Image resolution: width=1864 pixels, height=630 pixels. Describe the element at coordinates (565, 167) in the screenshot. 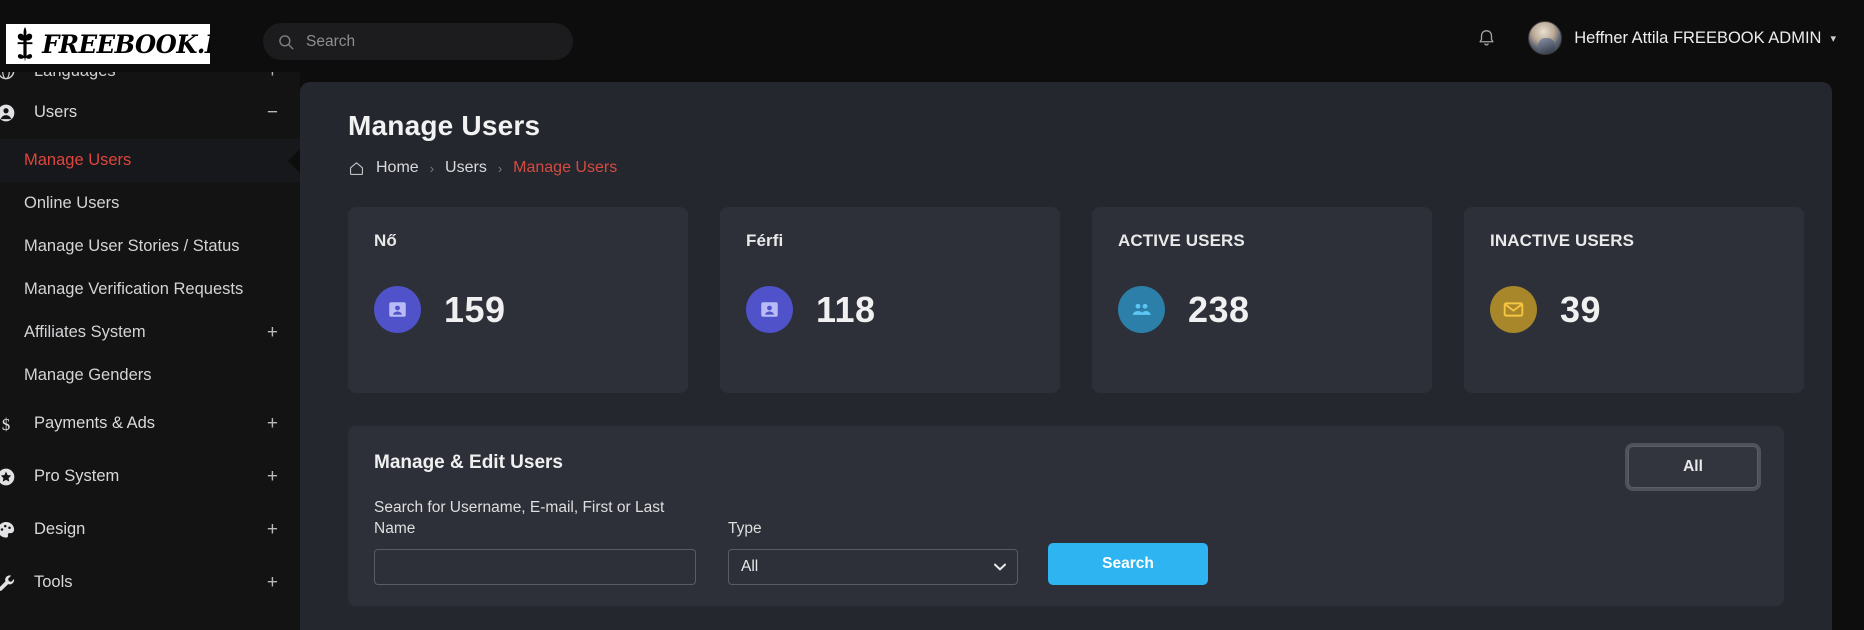

I see `breadcrumb-item-current: Manage Users` at that location.